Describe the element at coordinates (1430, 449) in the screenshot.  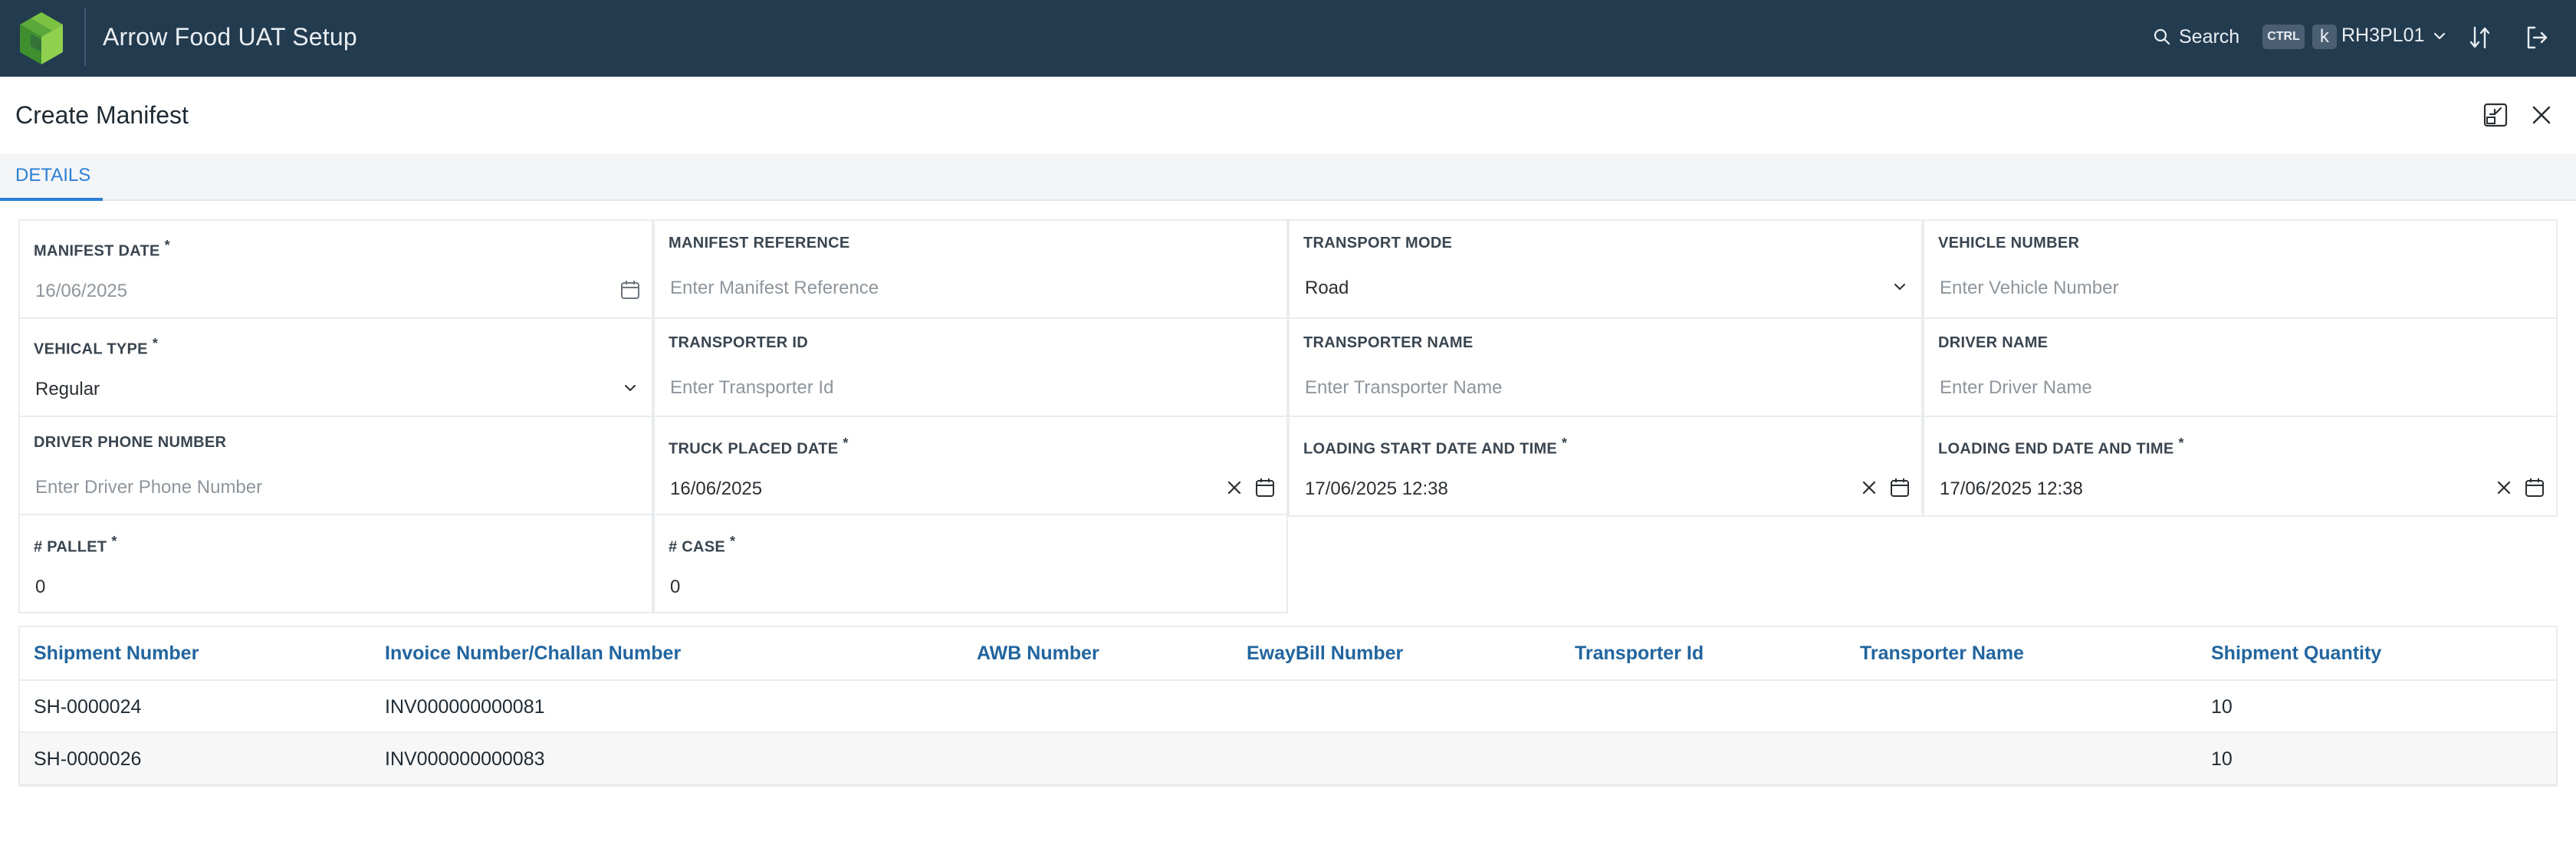
I see `field-label: LOADING START DATE AND TIME` at that location.